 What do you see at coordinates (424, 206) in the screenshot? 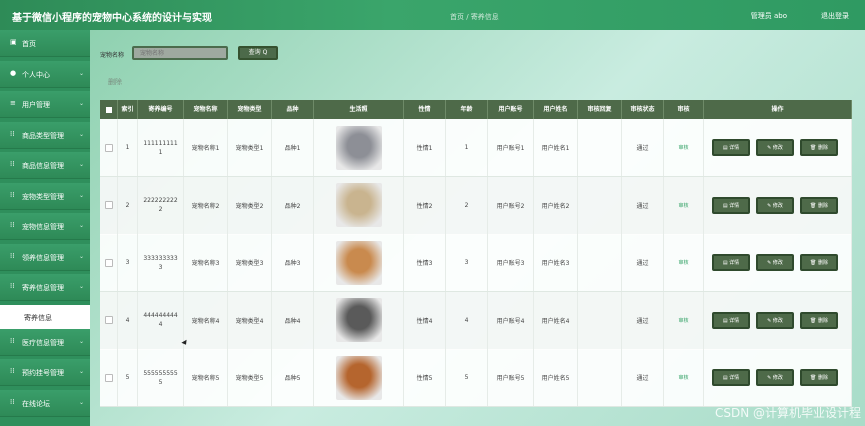
I see `cell-text: 性情2` at bounding box center [424, 206].